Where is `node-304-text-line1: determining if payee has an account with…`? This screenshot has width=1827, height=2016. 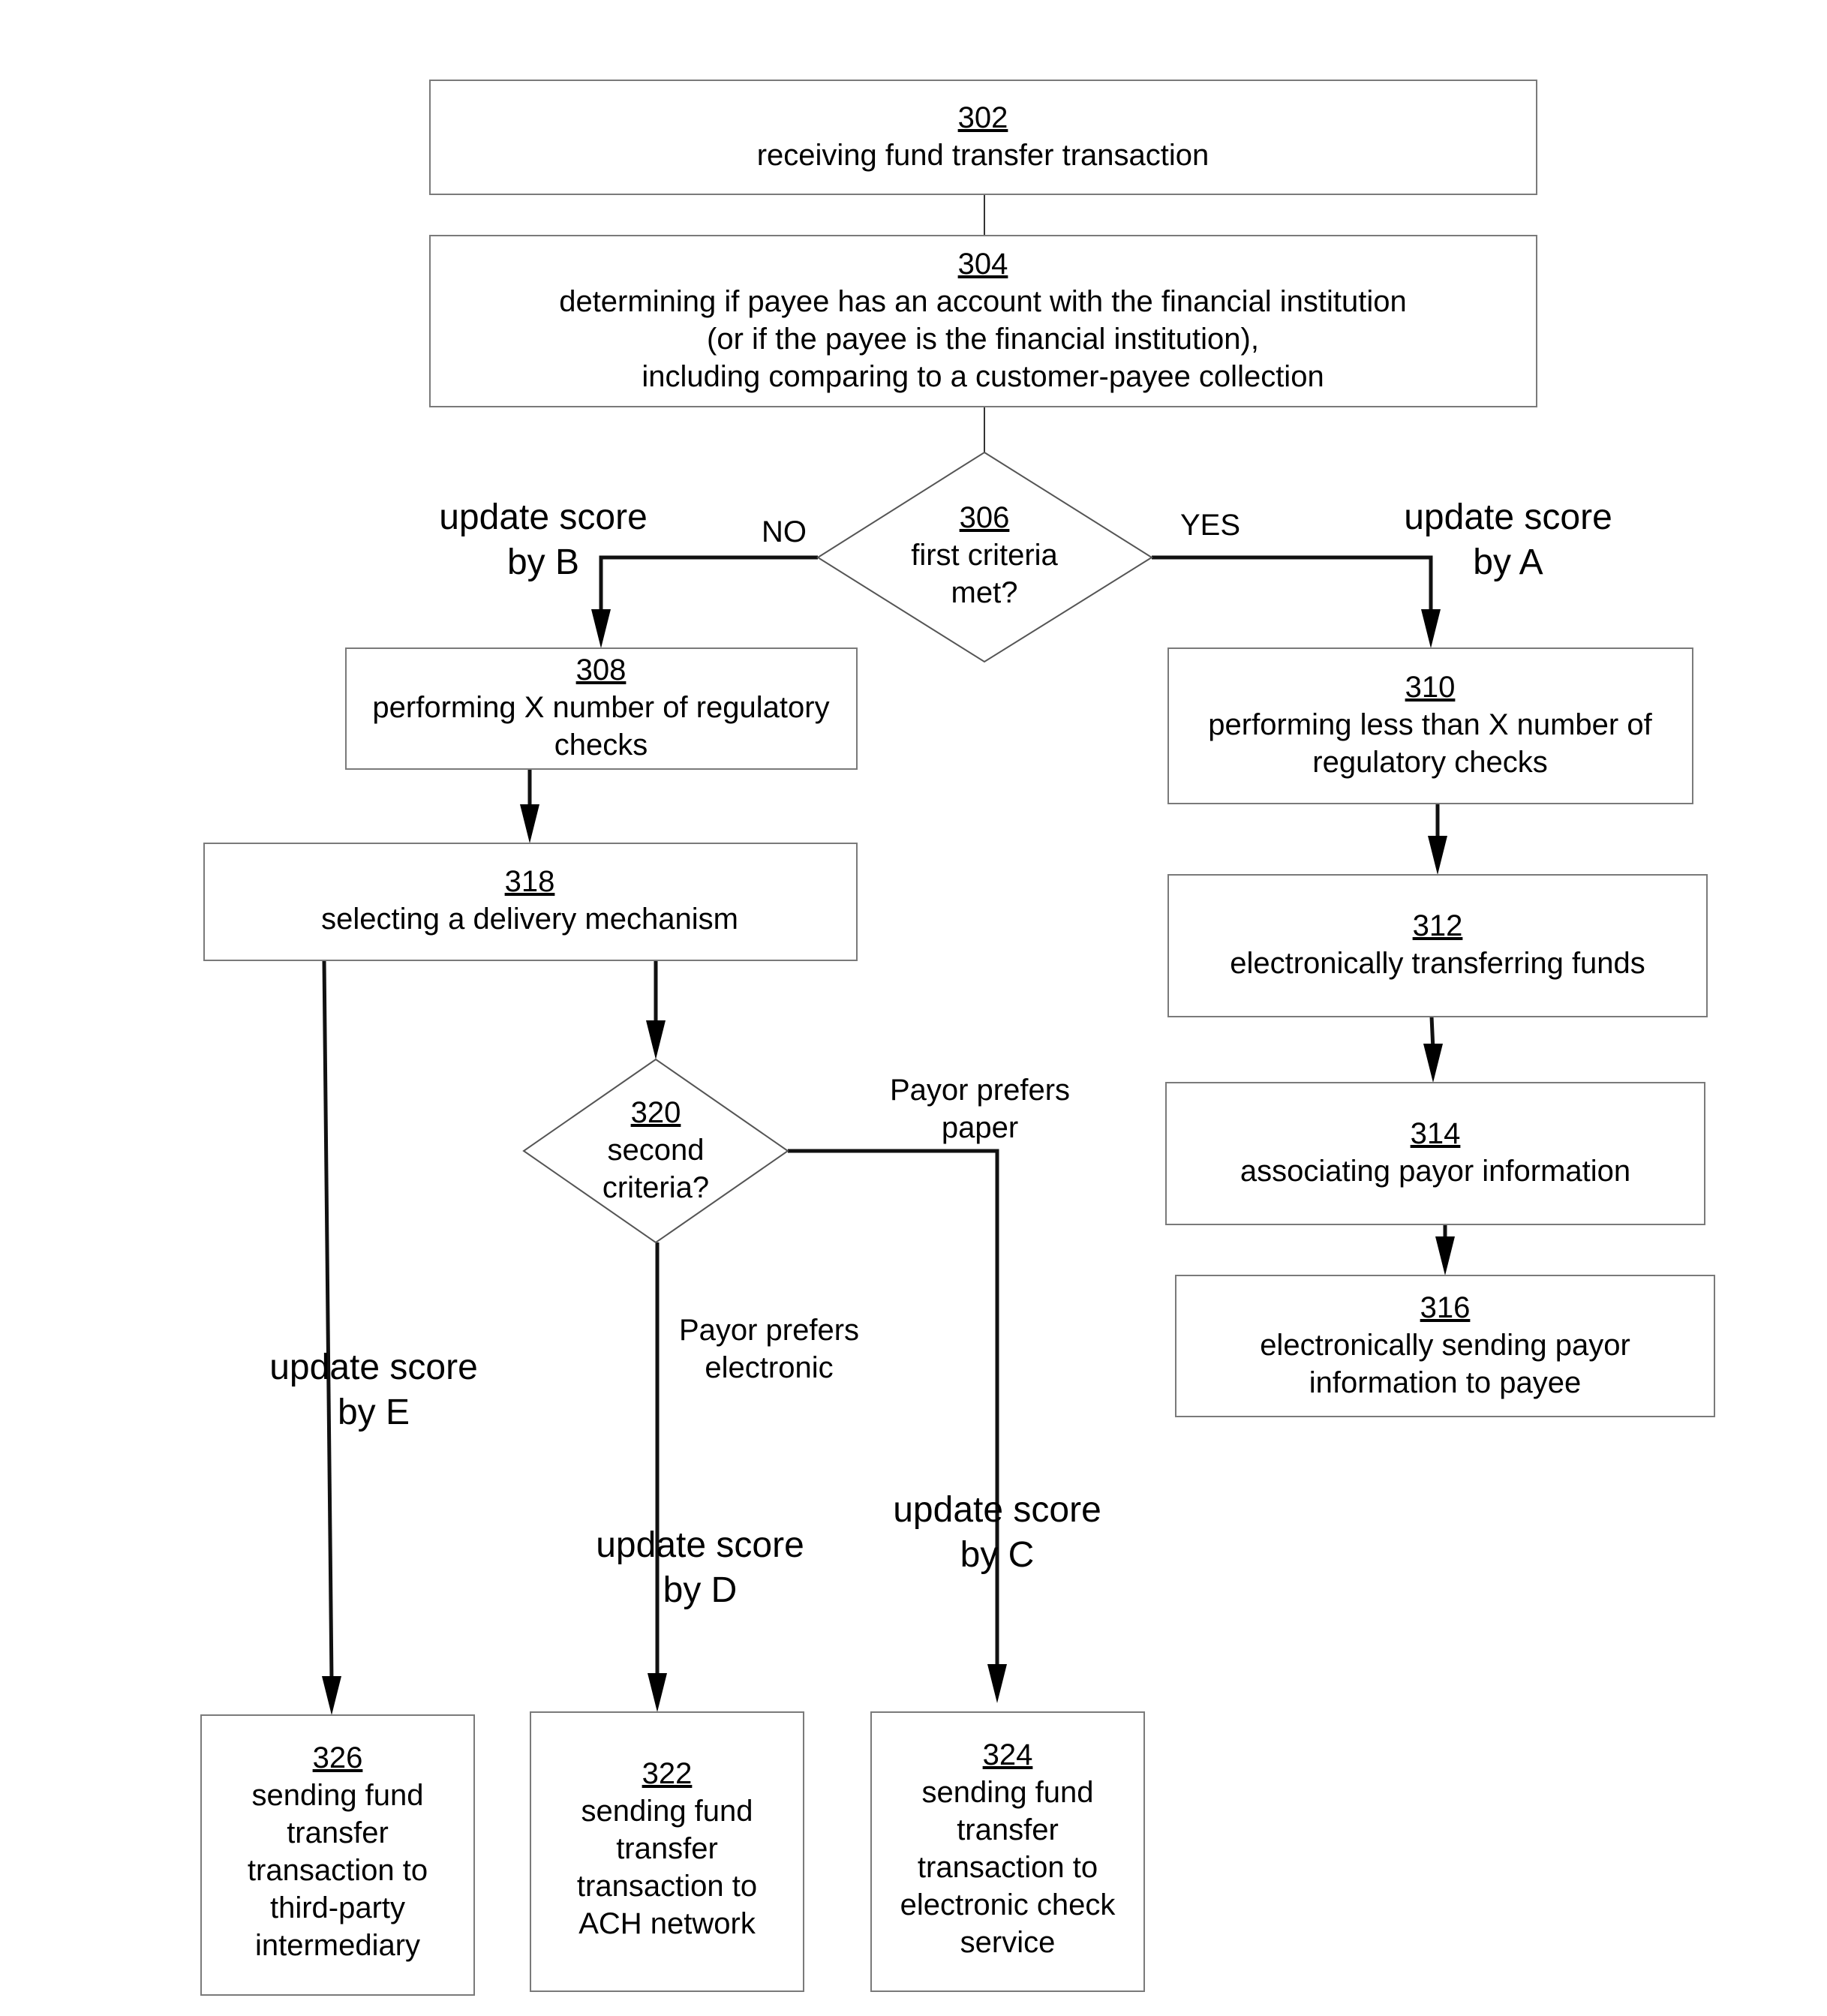
node-304-text-line1: determining if payee has an account with… is located at coordinates (983, 301).